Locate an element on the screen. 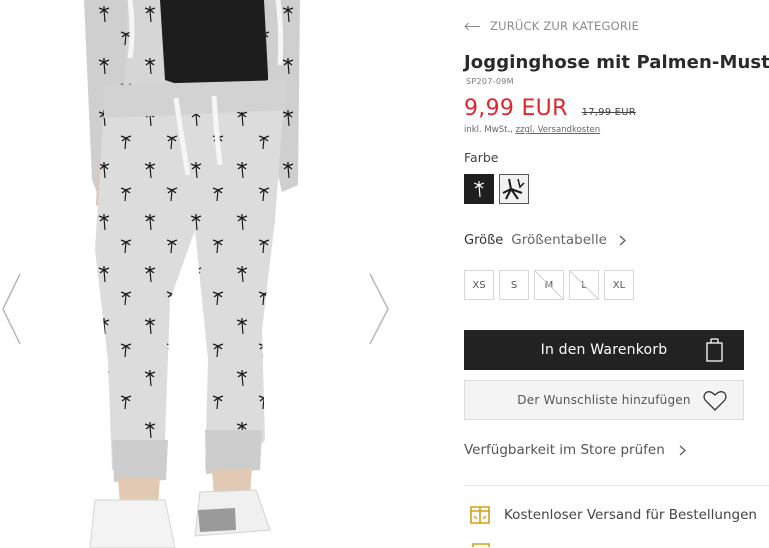 Image resolution: width=769 pixels, height=548 pixels. back-to-category-link: ZURÜCK ZUR KATEGORIE is located at coordinates (551, 26).